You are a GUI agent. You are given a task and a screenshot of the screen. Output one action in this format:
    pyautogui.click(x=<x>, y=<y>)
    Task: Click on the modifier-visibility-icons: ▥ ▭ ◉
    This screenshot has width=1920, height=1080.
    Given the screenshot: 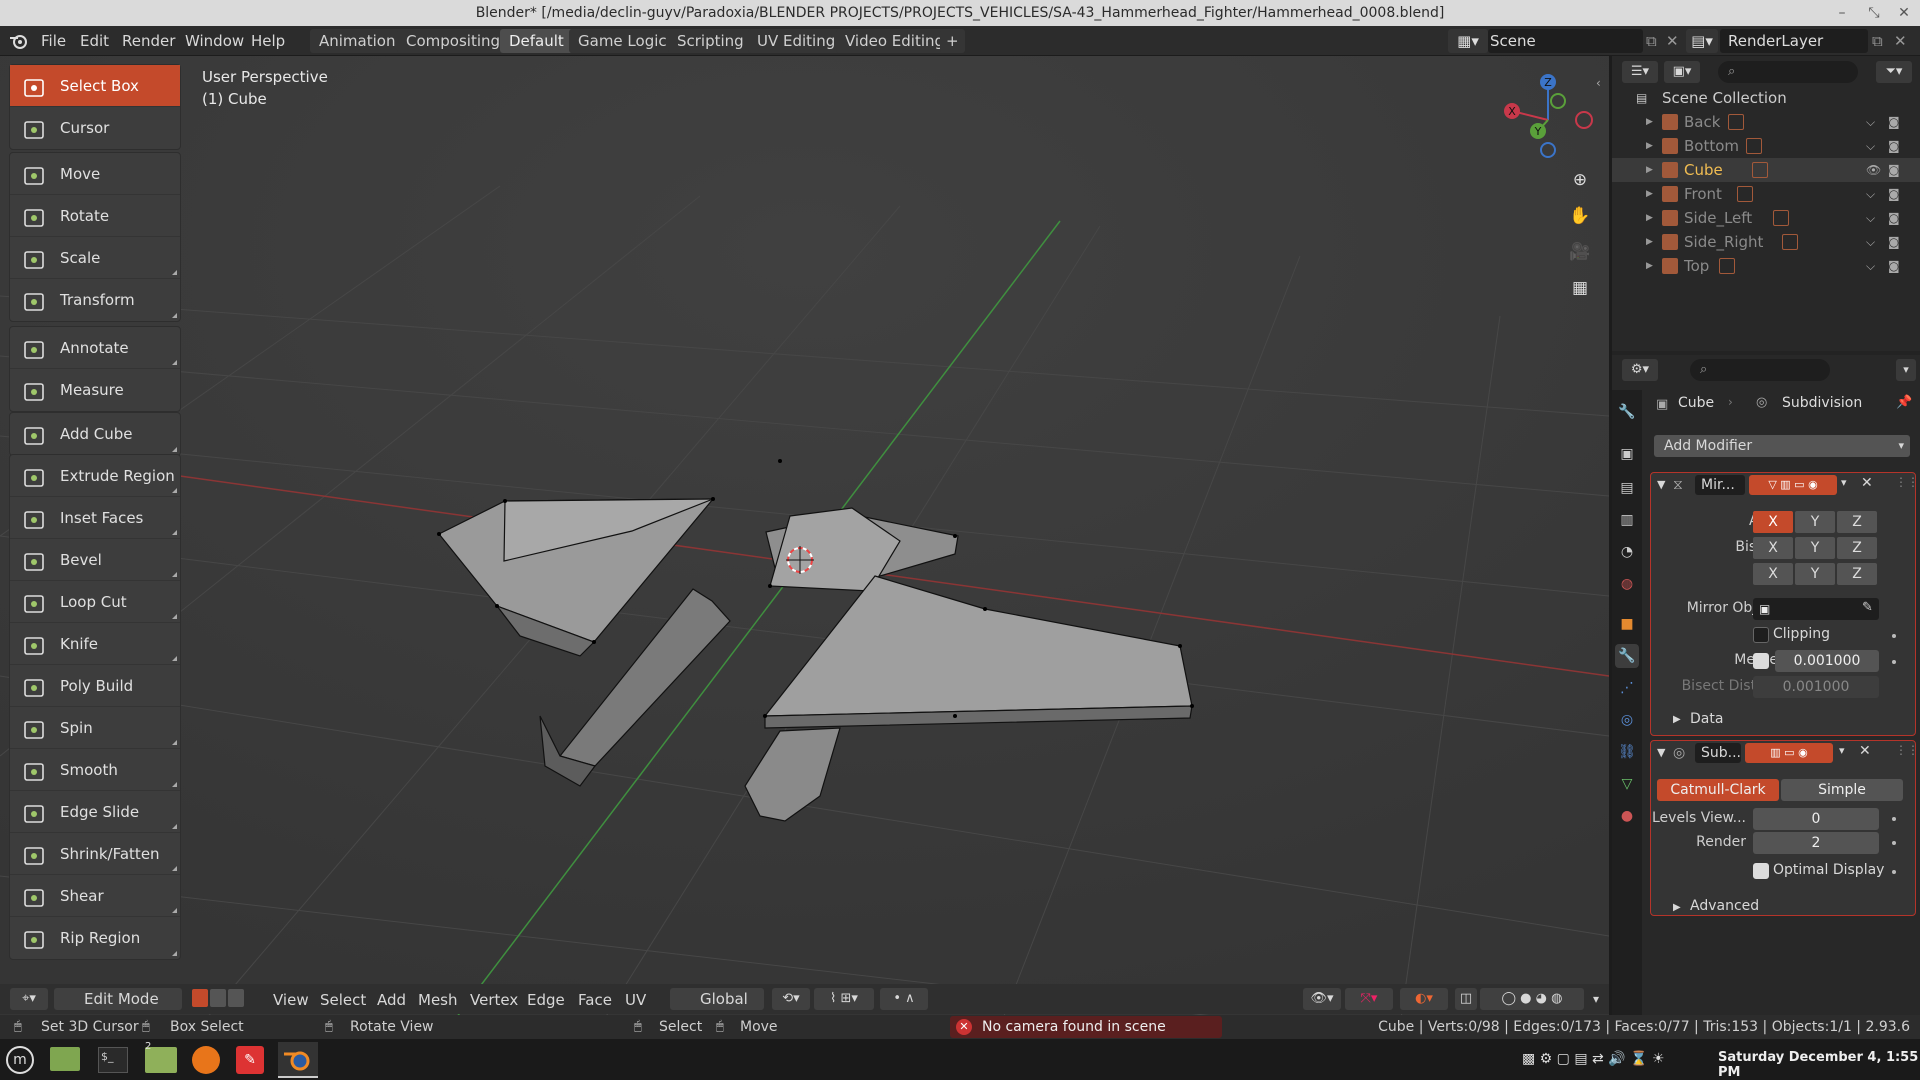 What is the action you would take?
    pyautogui.click(x=1789, y=753)
    